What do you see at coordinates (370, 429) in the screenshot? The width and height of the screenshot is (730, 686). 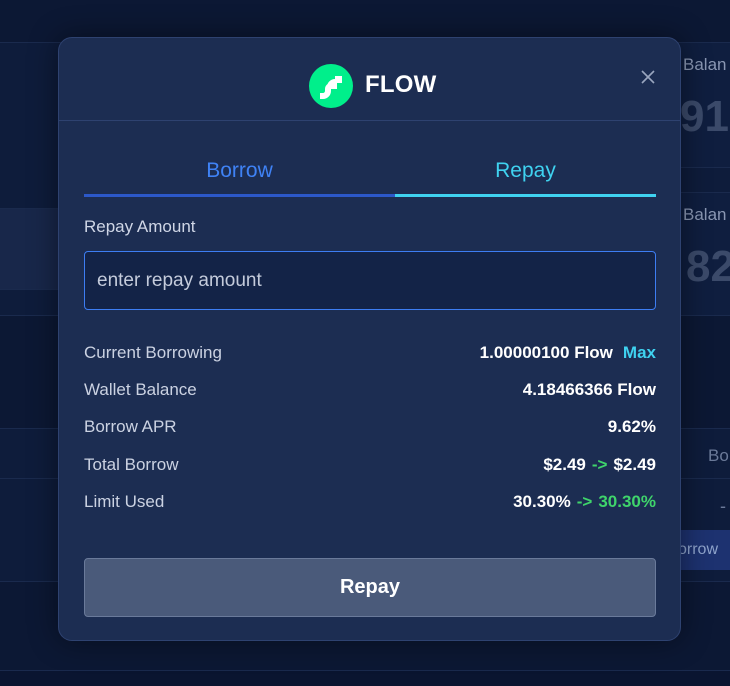 I see `stat-borrow-apr: Borrow APR 9.62%` at bounding box center [370, 429].